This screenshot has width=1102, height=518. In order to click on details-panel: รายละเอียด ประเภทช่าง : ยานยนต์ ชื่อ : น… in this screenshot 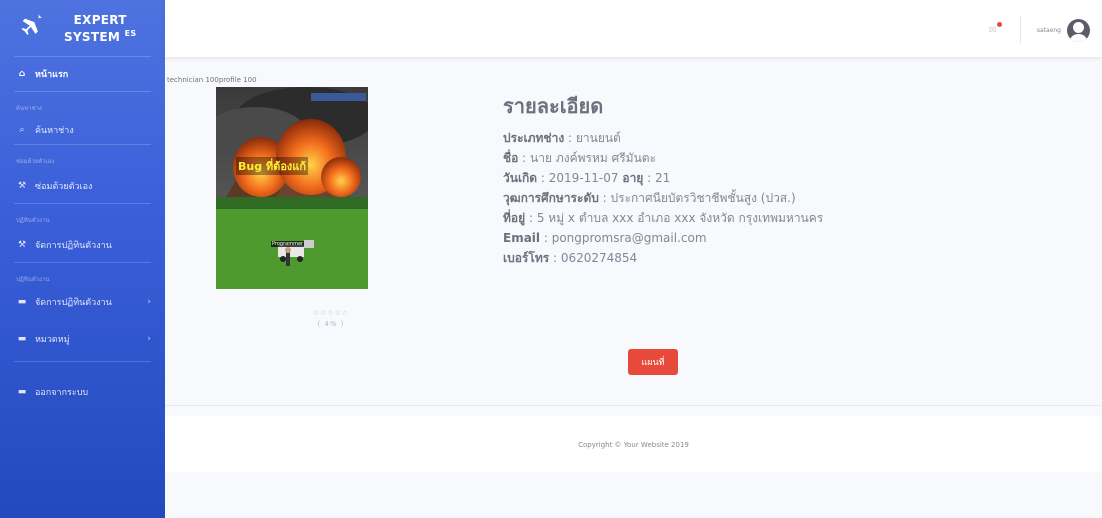, I will do `click(663, 179)`.